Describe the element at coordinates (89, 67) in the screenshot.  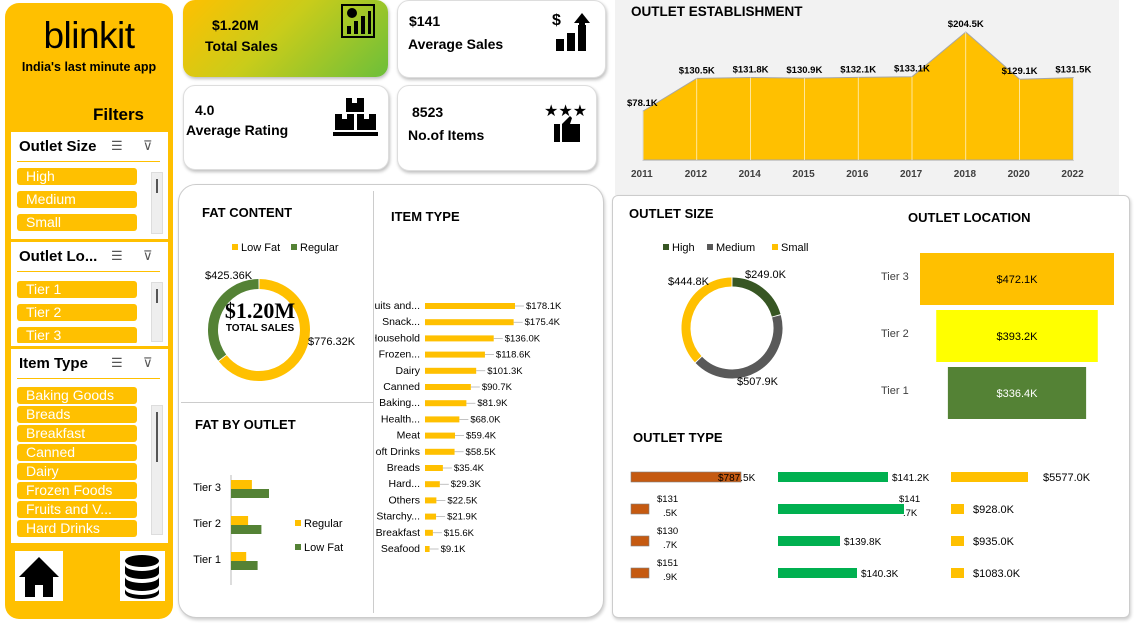
I see `brand-tagline: India's last minute app` at that location.